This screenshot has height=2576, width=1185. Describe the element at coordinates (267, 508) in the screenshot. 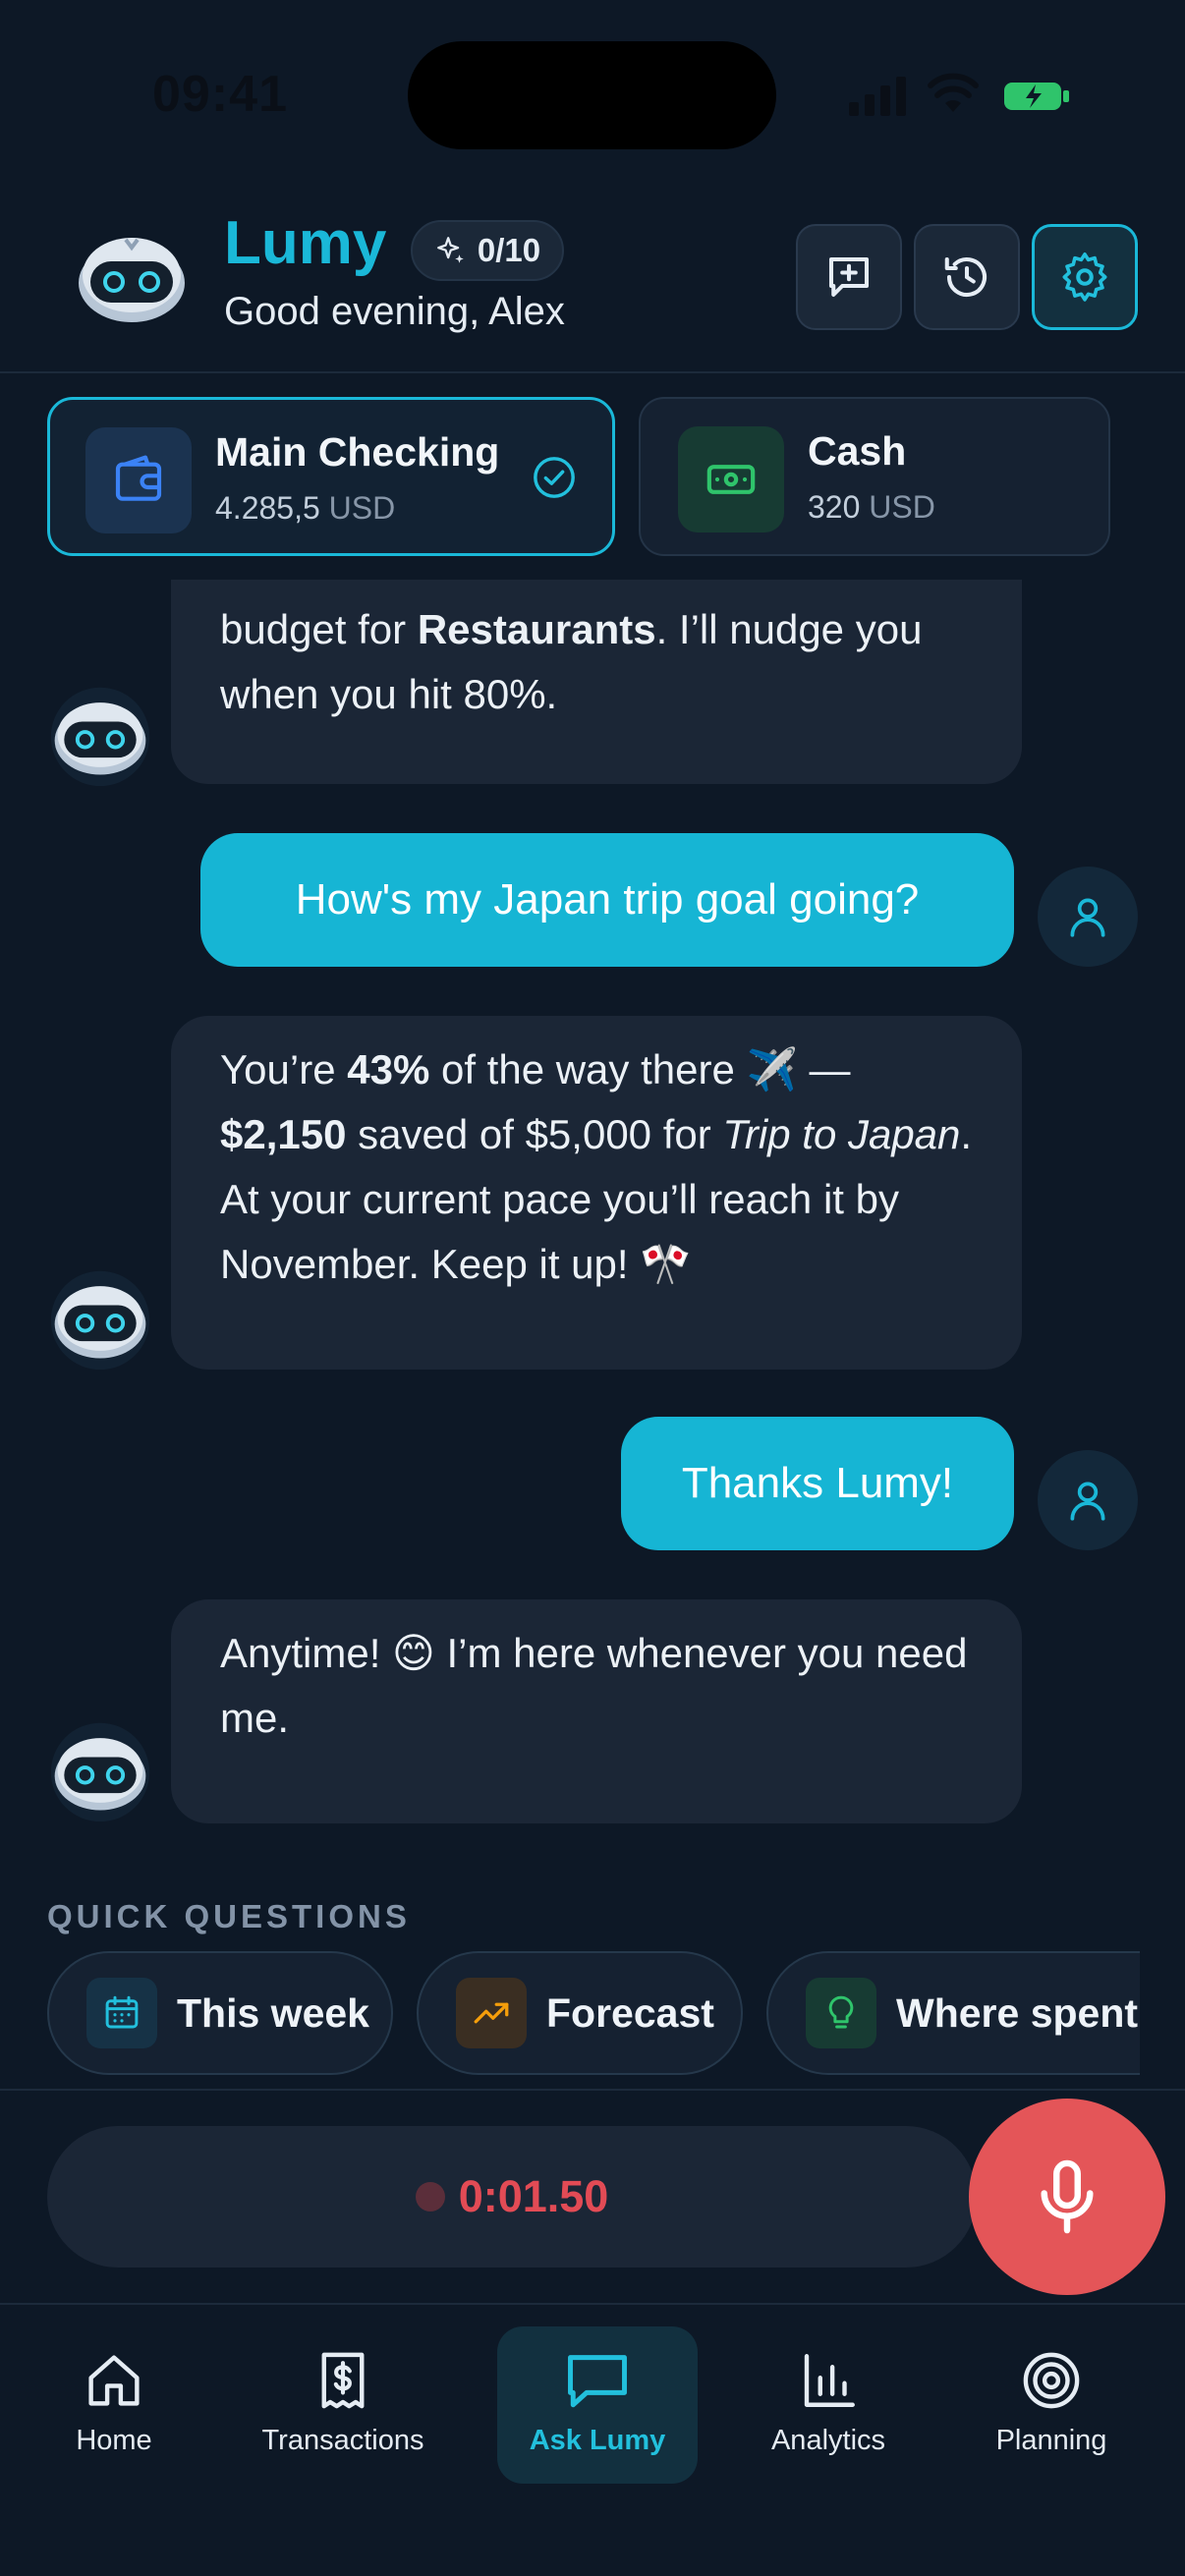

I see `account-amount: 4.285,5` at that location.